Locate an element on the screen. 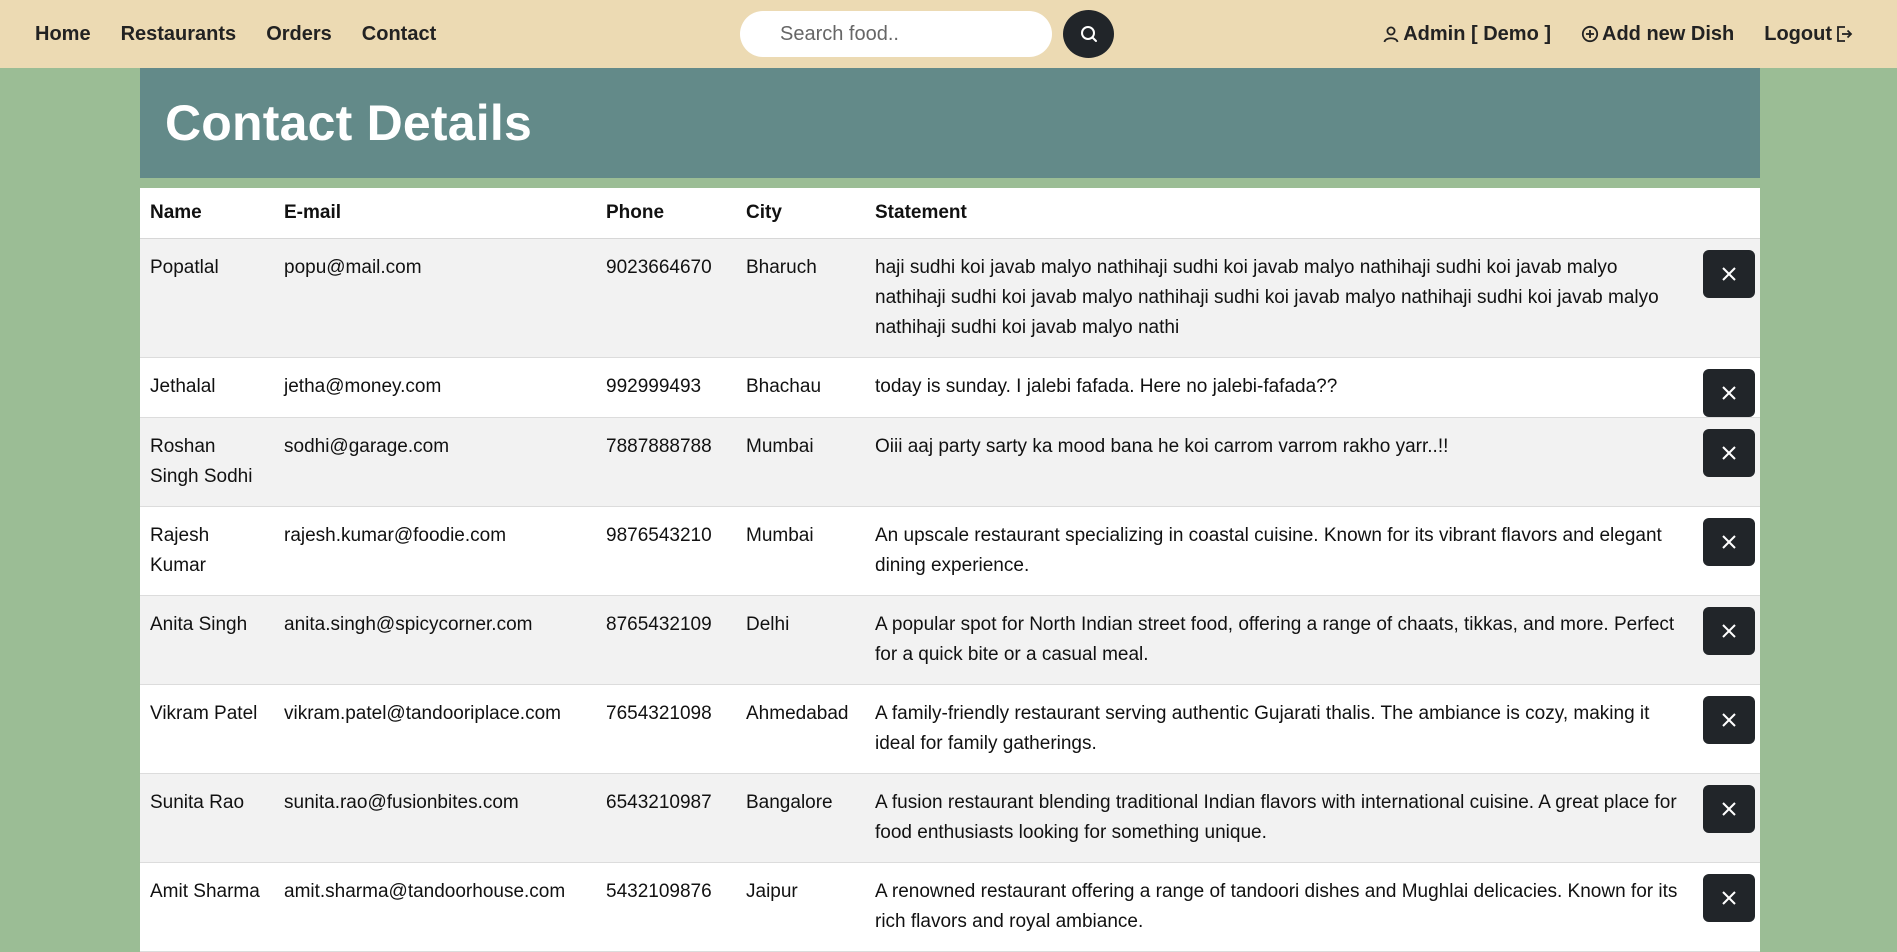  cell-phone: 992999493 is located at coordinates (666, 387).